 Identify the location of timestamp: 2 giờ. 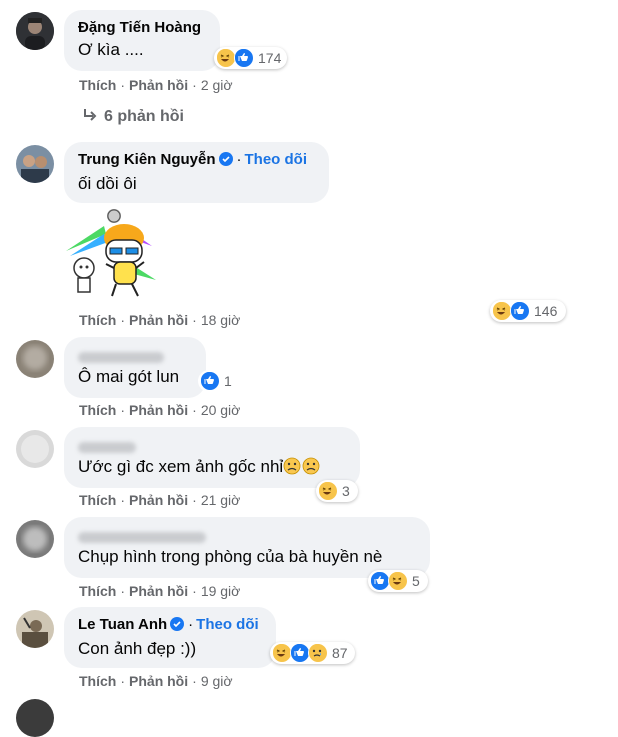
(217, 85).